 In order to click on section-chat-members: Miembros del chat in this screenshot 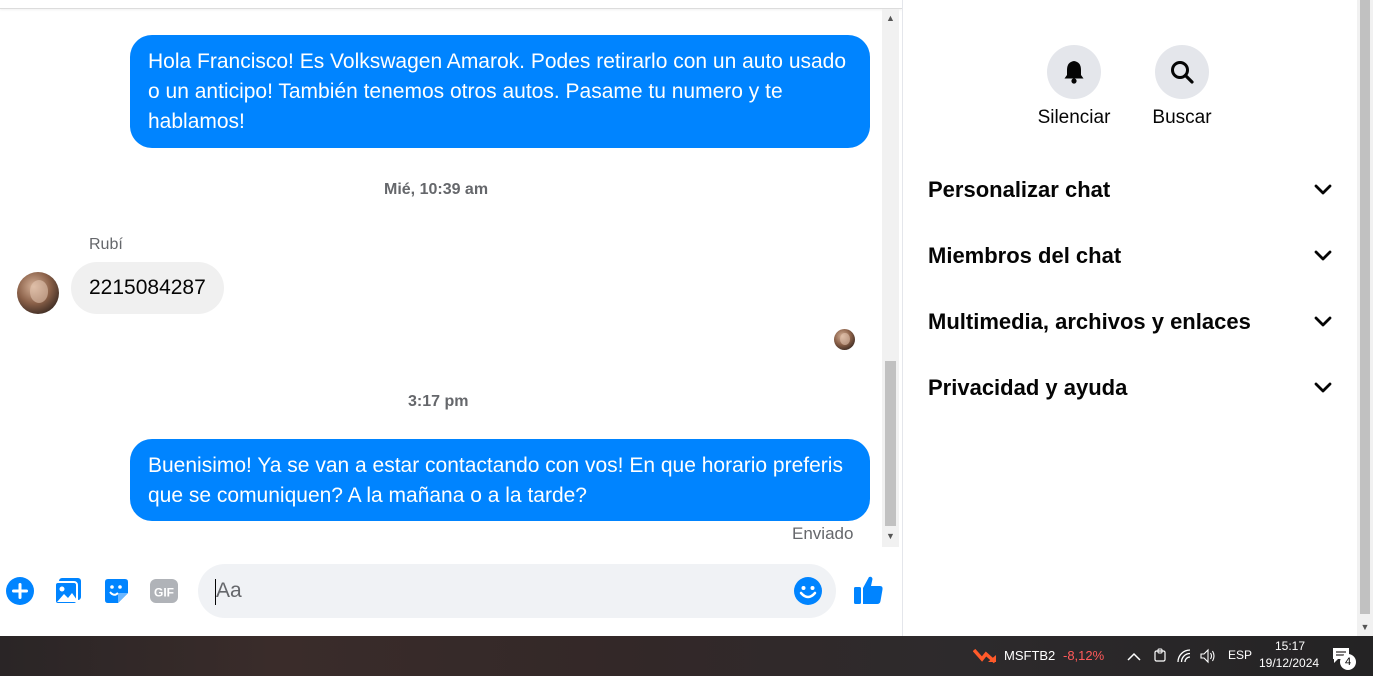, I will do `click(1130, 256)`.